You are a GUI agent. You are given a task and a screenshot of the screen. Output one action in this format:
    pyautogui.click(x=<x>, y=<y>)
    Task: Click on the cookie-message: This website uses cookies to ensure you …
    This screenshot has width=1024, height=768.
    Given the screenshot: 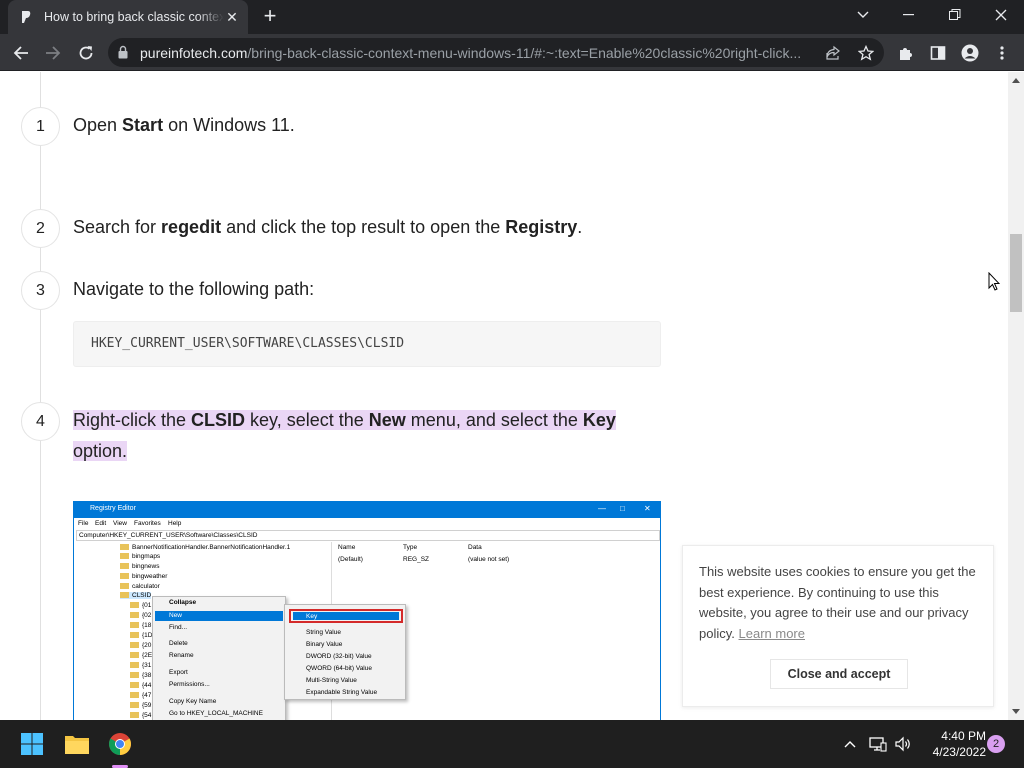 What is the action you would take?
    pyautogui.click(x=837, y=602)
    